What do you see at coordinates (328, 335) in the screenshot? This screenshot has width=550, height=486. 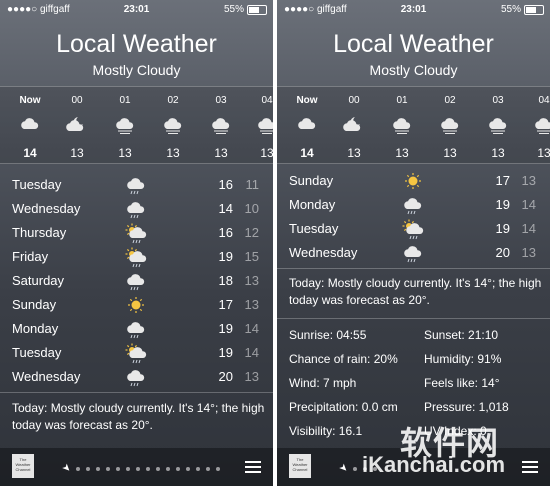 I see `detail-left: Sunrise: 04:55` at bounding box center [328, 335].